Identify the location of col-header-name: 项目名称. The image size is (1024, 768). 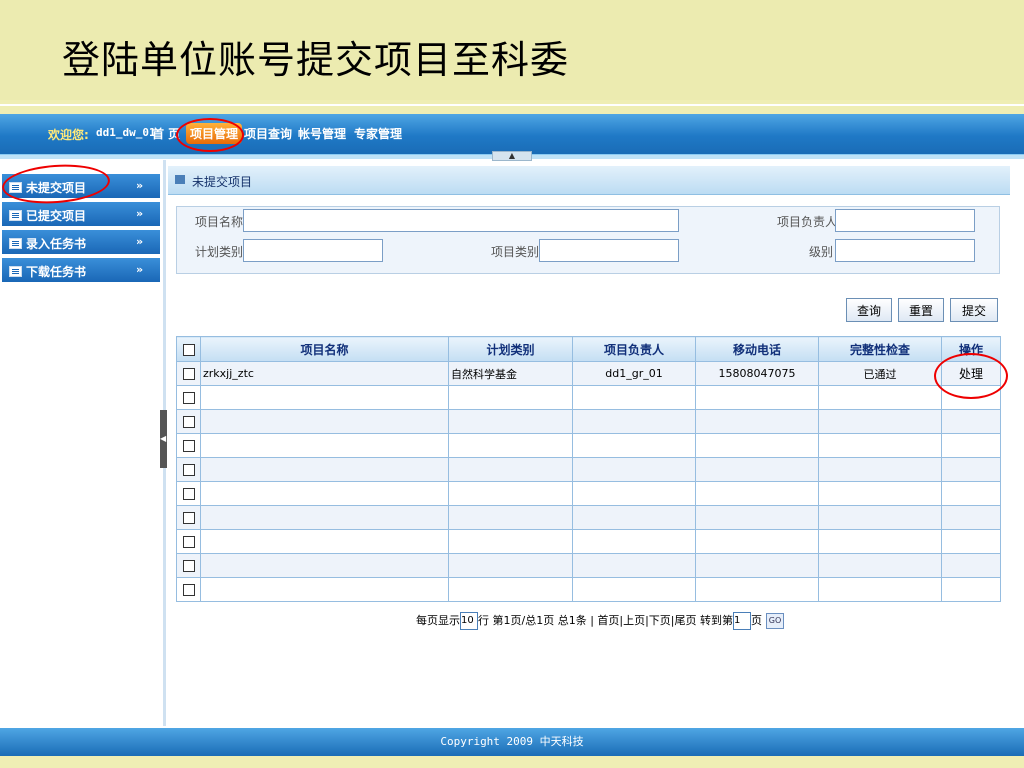
(324, 349).